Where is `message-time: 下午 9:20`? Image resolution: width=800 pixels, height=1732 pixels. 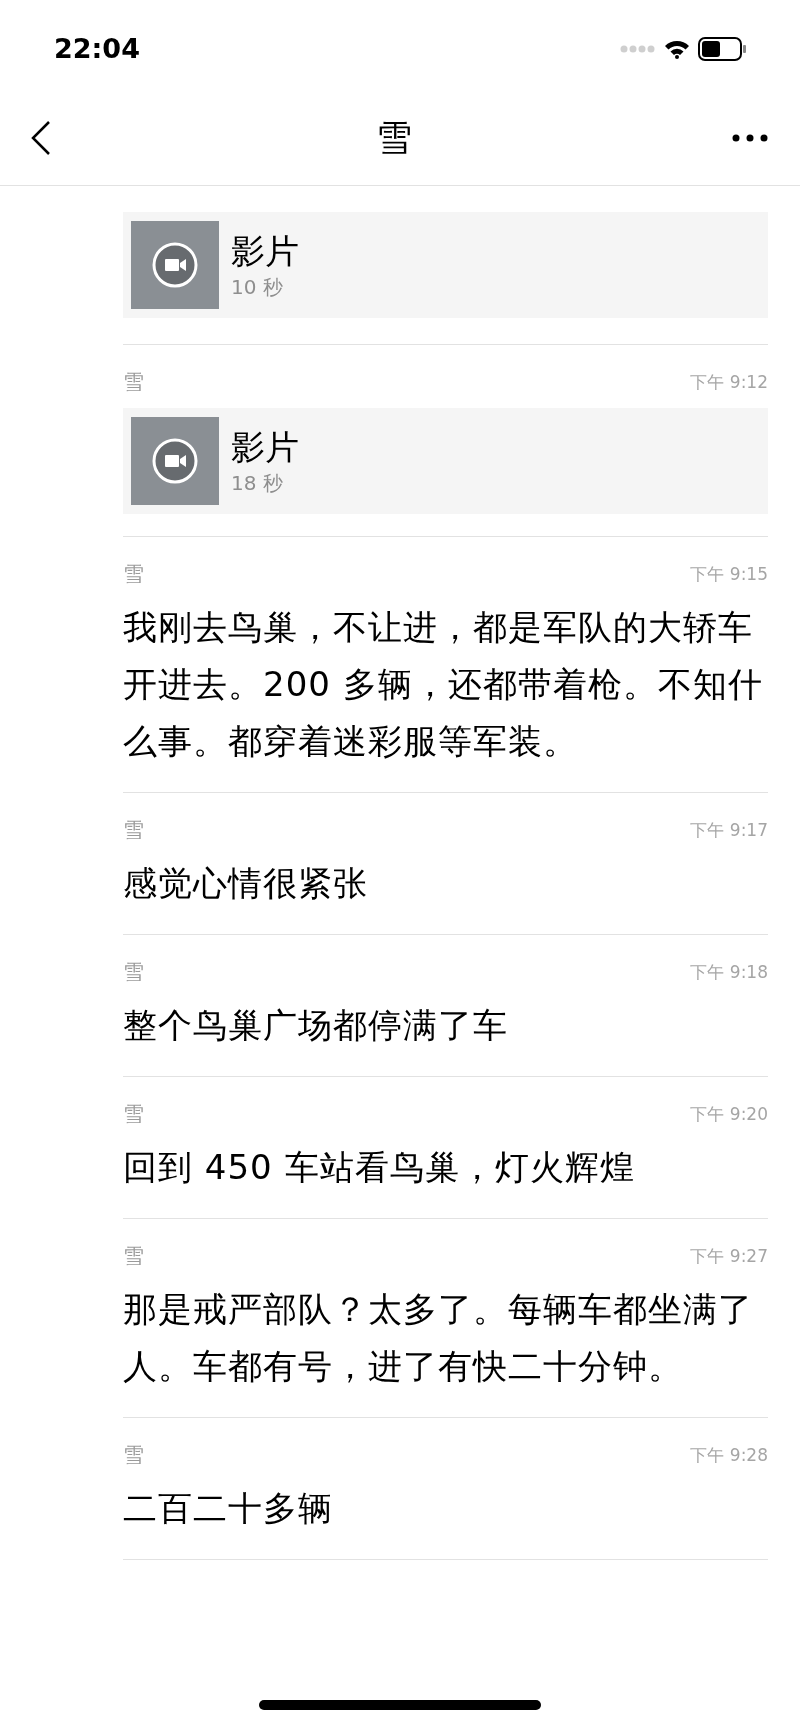
message-time: 下午 9:20 is located at coordinates (729, 1115).